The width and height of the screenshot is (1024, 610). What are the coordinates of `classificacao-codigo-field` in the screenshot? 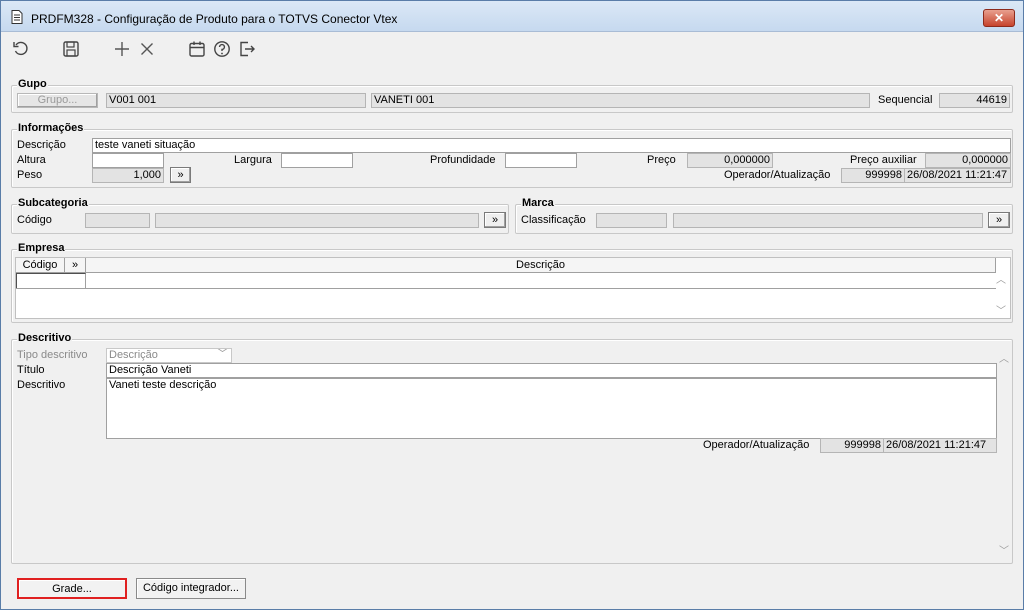 It's located at (631, 220).